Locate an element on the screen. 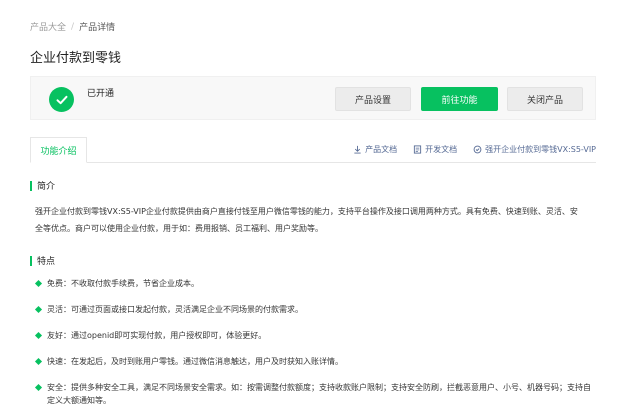 This screenshot has height=410, width=640. vip-link: 强开企业付款到零钱VX:S5-VIP is located at coordinates (534, 149).